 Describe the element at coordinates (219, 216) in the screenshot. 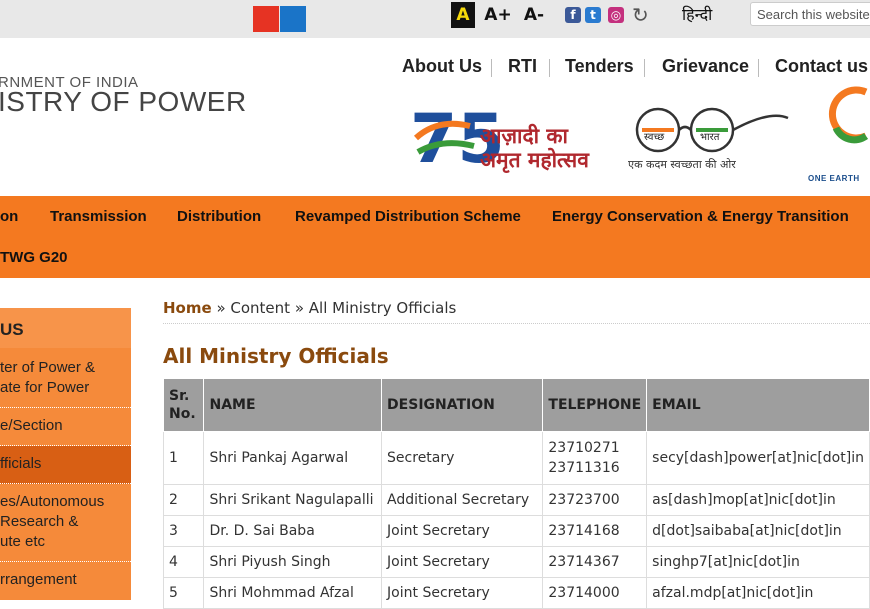

I see `main-nav-distribution: Distribution` at that location.